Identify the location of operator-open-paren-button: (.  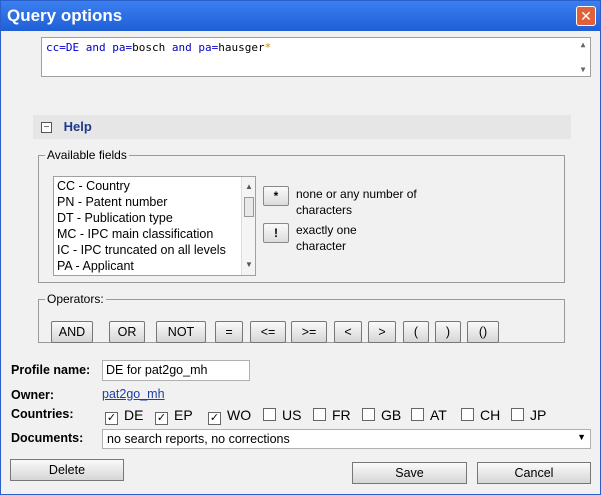
(416, 332).